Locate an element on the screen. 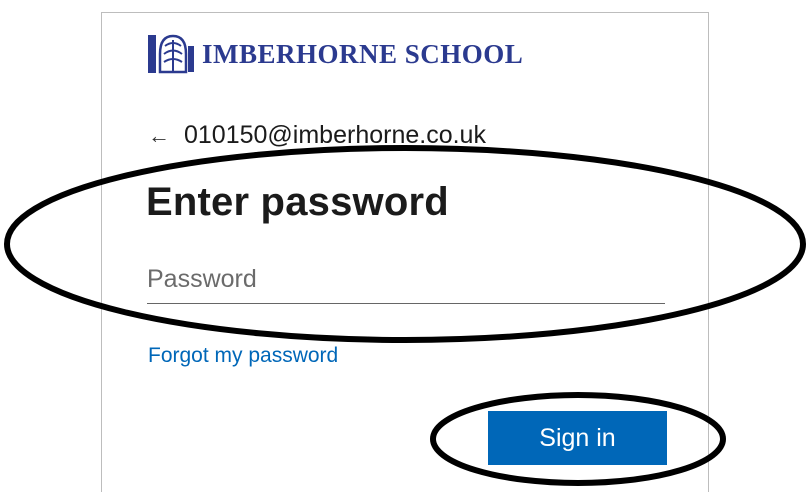 The height and width of the screenshot is (492, 809). school-name: IMBERHORNE SCHOOL is located at coordinates (363, 53).